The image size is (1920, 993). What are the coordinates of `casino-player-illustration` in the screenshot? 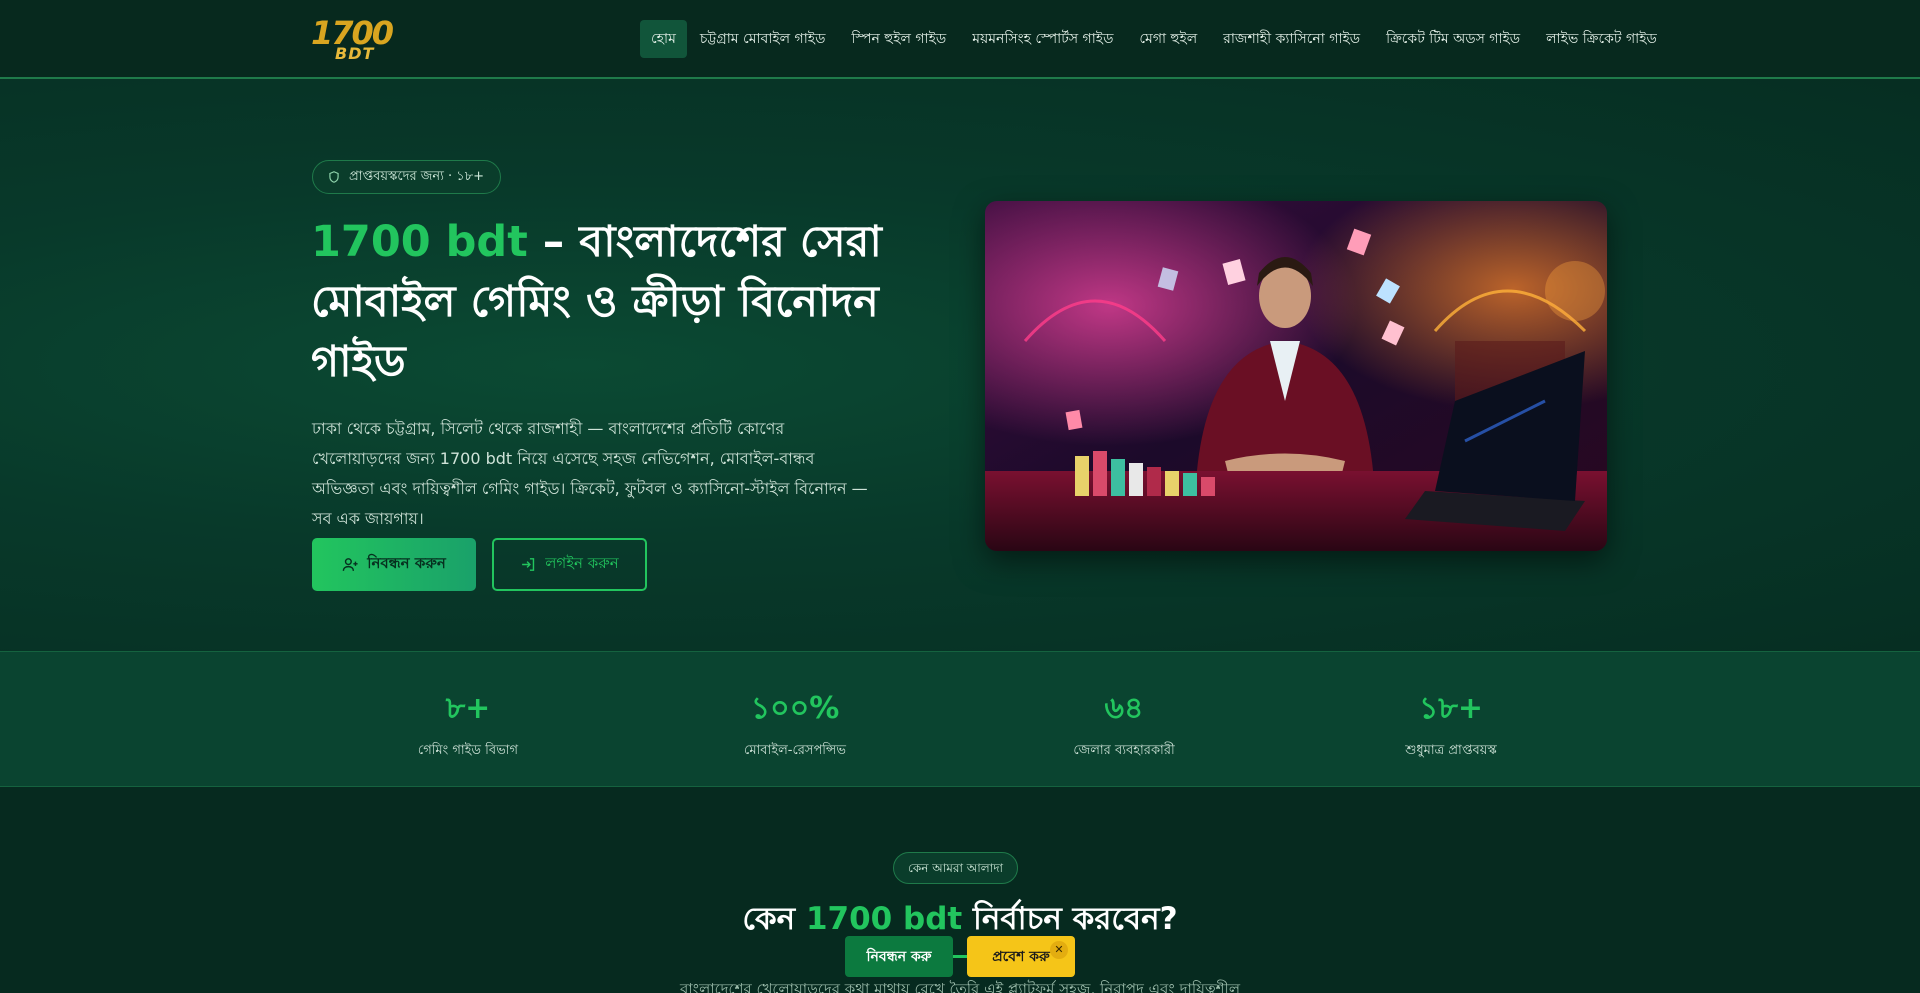 It's located at (1296, 376).